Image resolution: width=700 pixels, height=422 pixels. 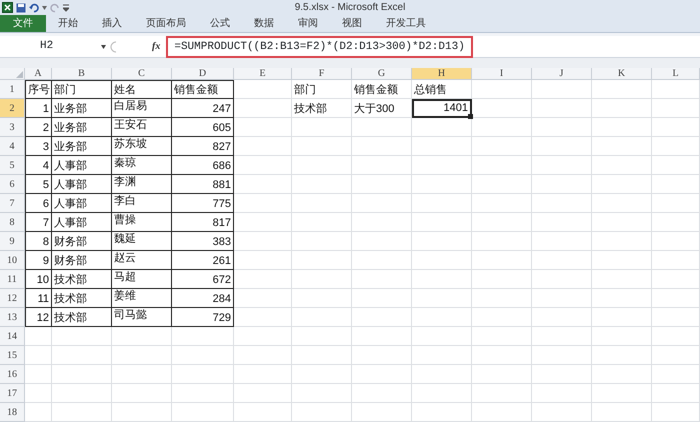 I want to click on row-header: 14, so click(x=12, y=336).